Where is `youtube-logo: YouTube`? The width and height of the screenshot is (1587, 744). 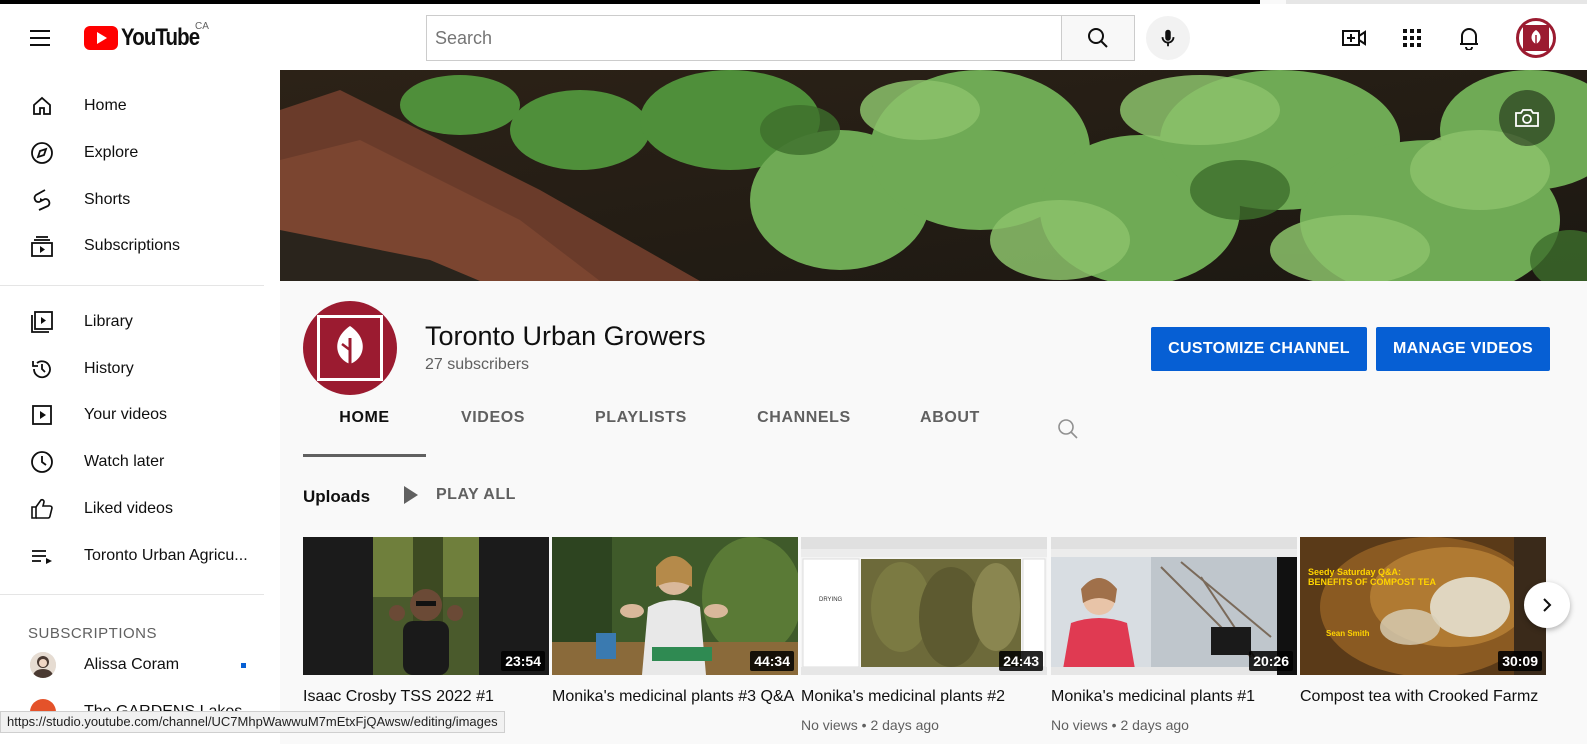
youtube-logo: YouTube is located at coordinates (148, 38).